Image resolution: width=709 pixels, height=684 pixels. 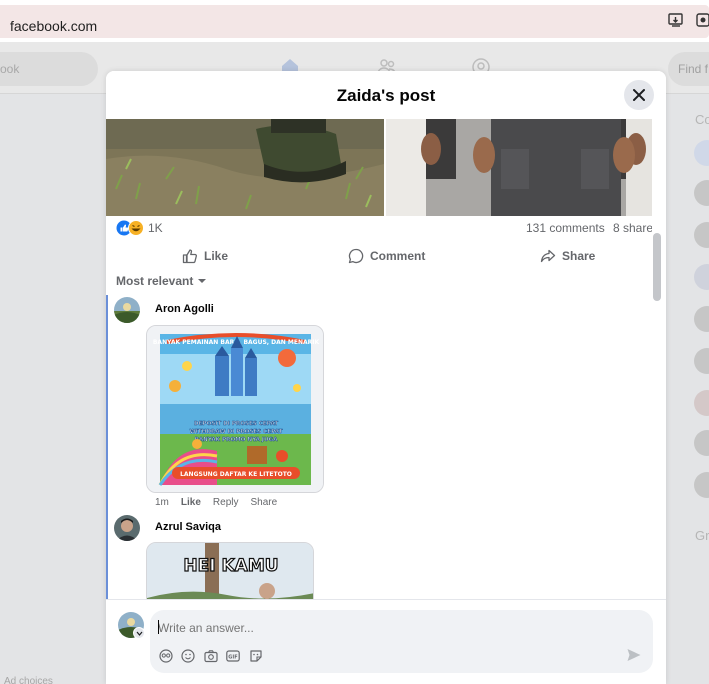 What do you see at coordinates (230, 566) in the screenshot?
I see `image-caption: HEI KAMU` at bounding box center [230, 566].